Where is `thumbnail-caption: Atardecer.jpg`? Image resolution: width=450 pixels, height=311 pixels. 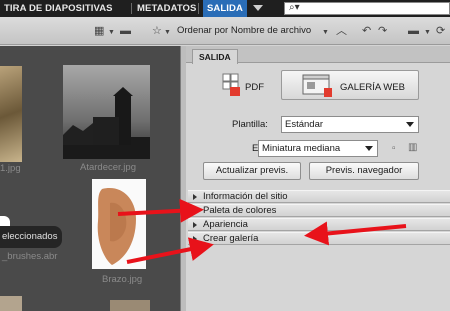 thumbnail-caption: Atardecer.jpg is located at coordinates (108, 167).